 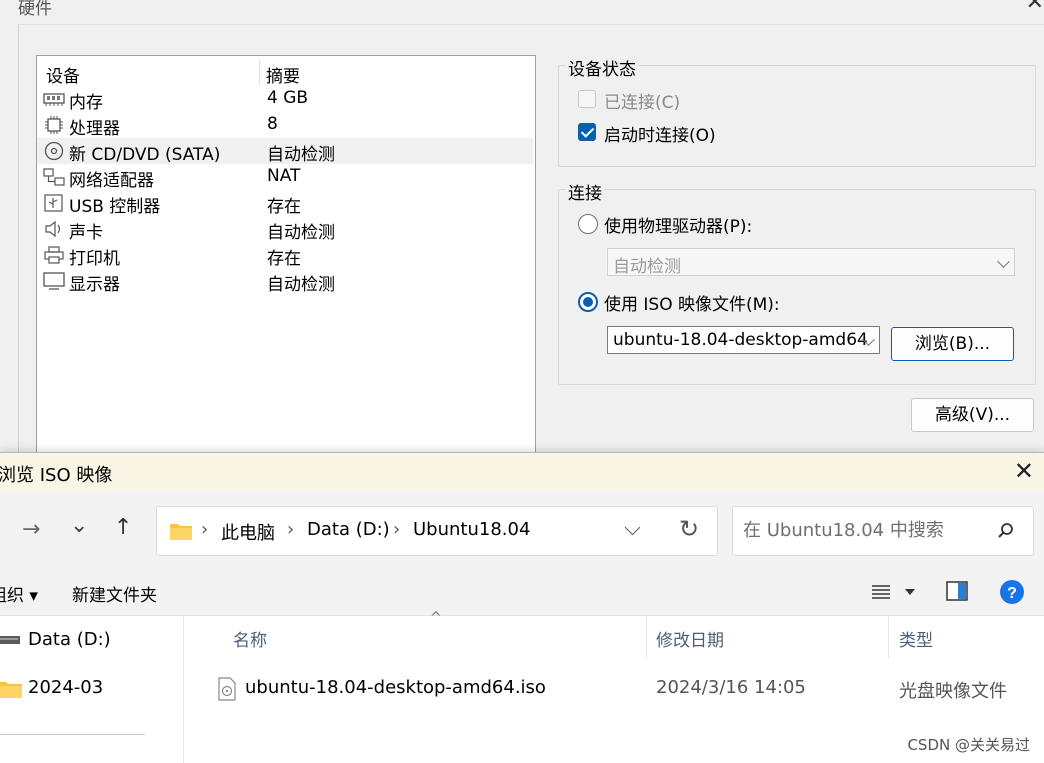 I want to click on iso-path-value: ubuntu-18.04-desktop-amd64, so click(x=740, y=340).